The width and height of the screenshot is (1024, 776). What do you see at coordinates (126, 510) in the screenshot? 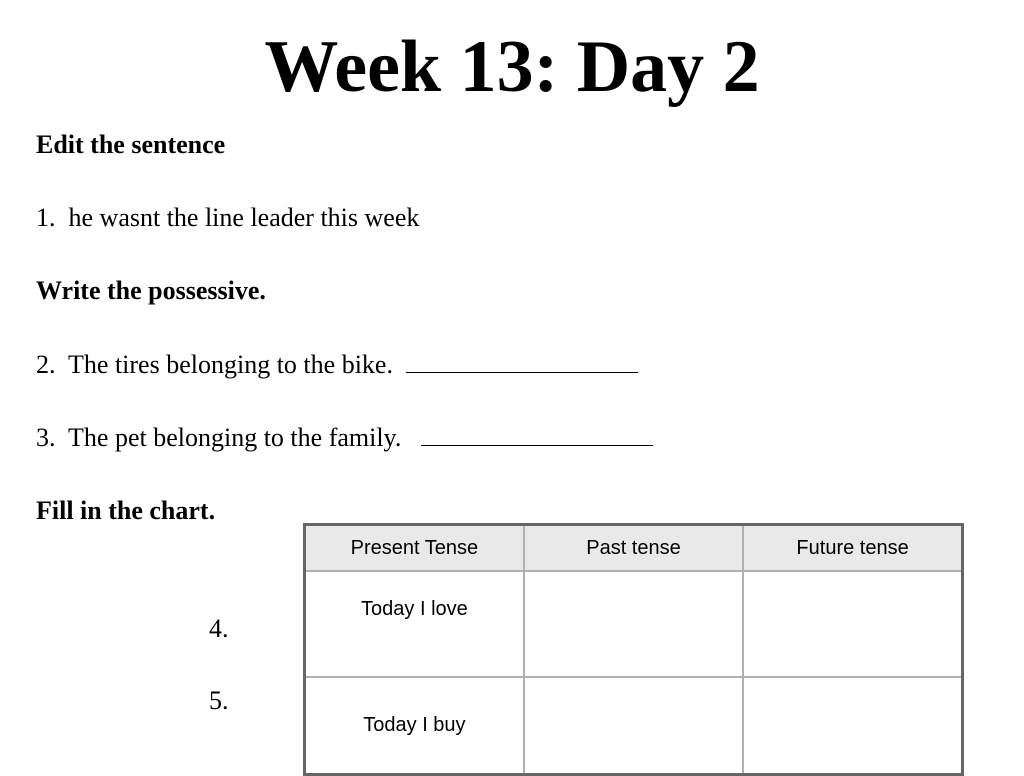
I see `section-heading-chart: Fill in the chart.` at bounding box center [126, 510].